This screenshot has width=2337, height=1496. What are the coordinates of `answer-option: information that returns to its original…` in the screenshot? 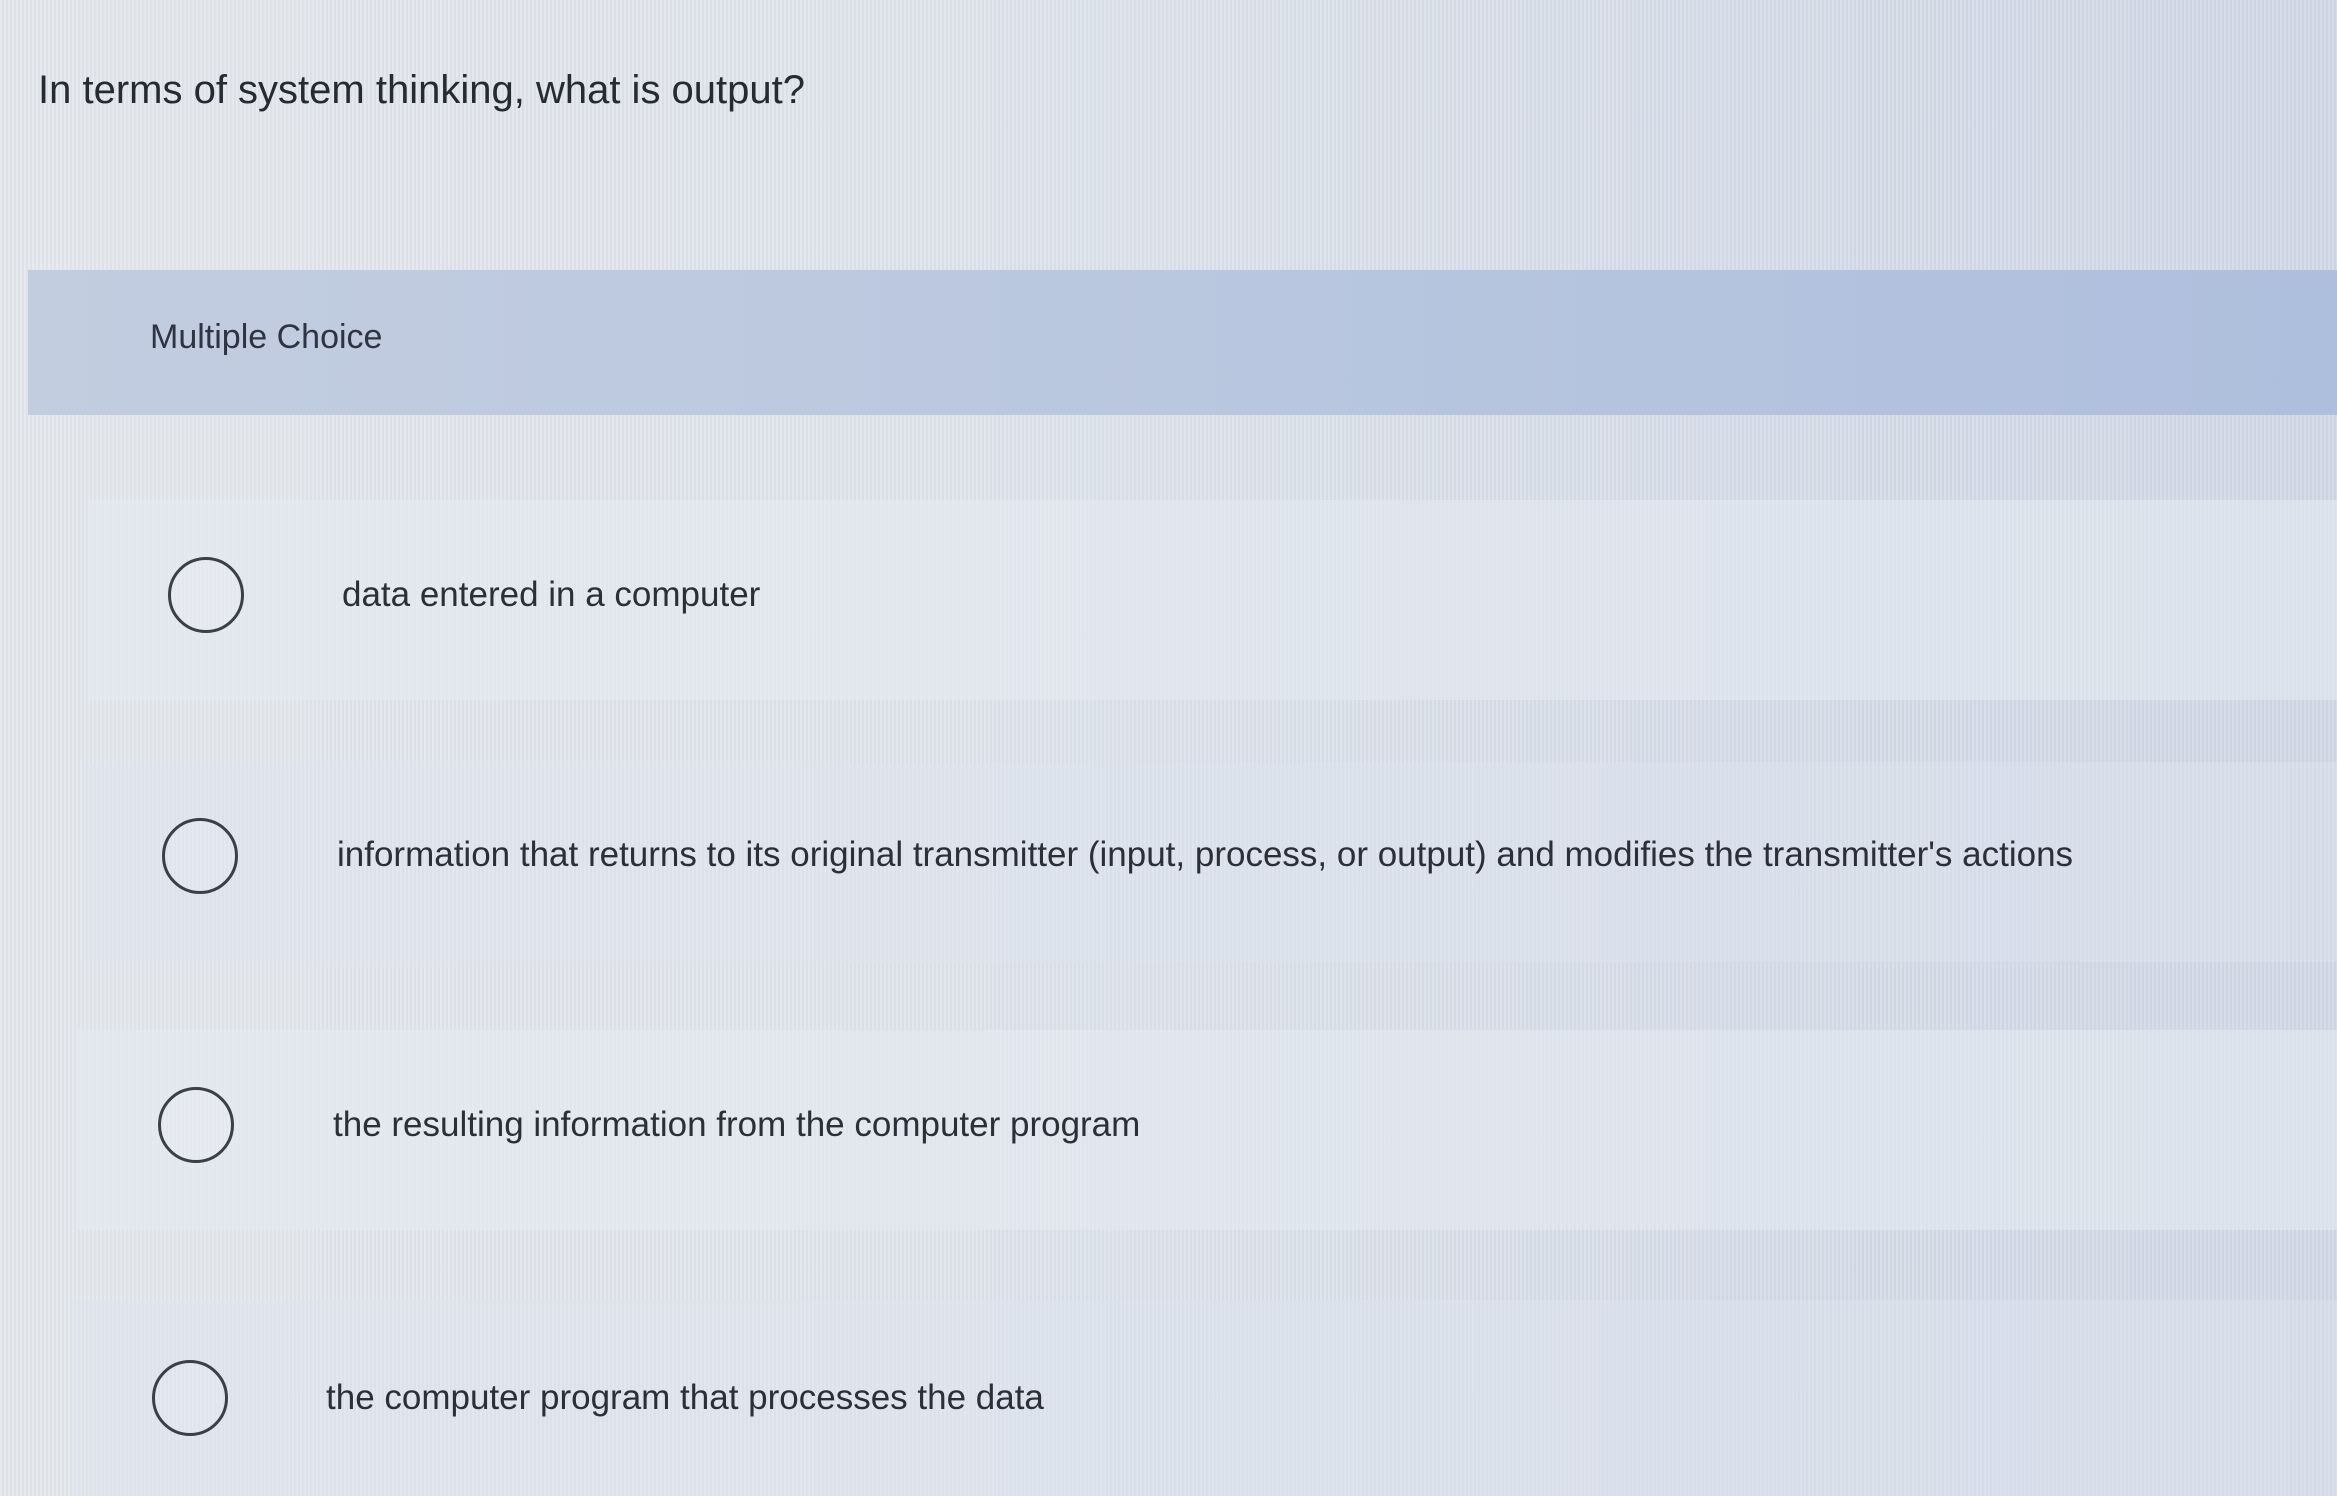 It's located at (1209, 862).